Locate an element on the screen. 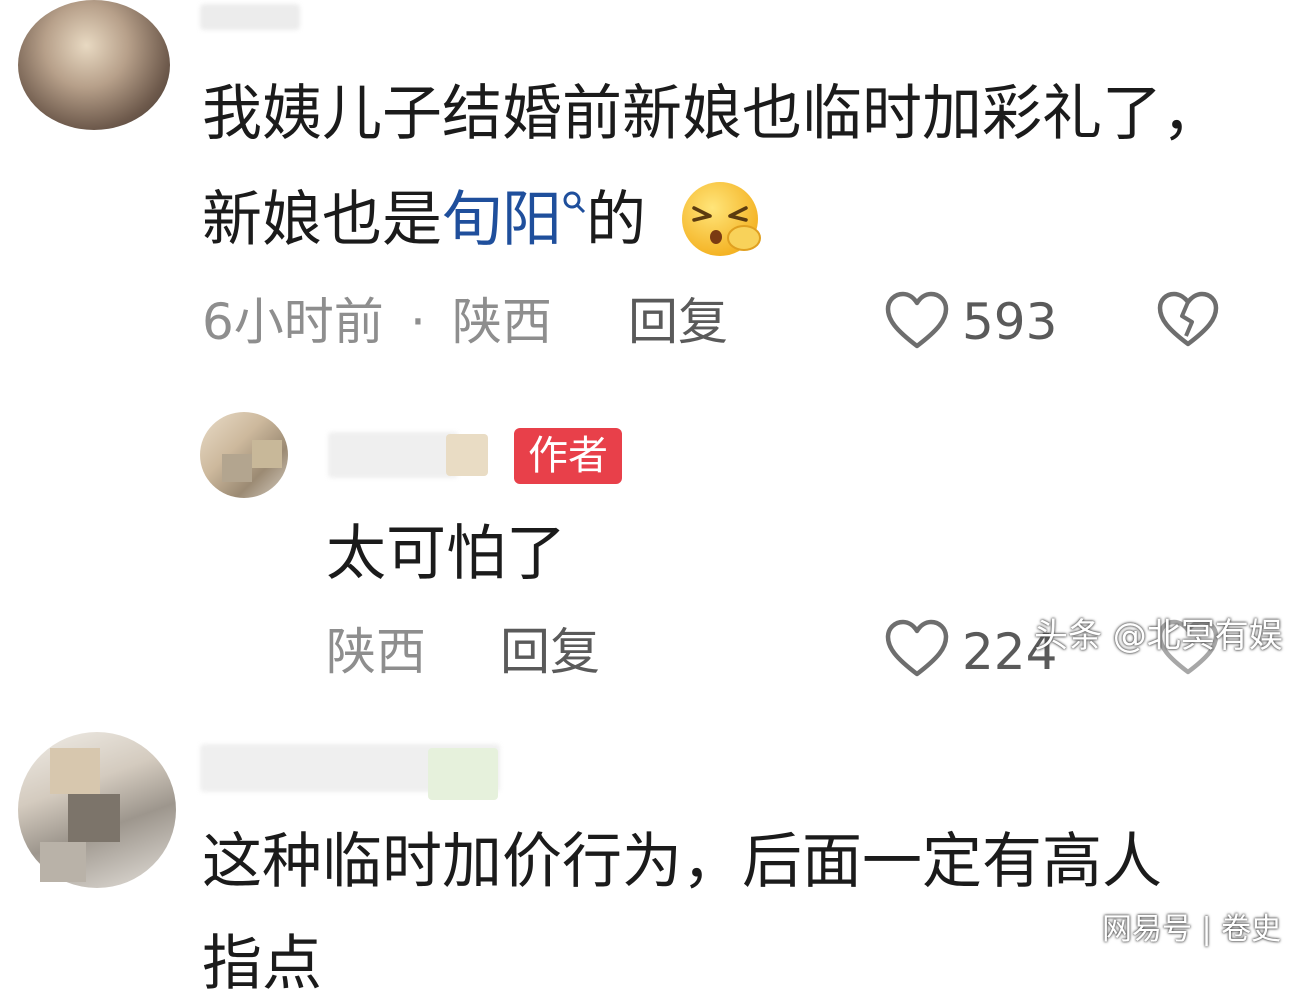  like-count: 593 is located at coordinates (1010, 322).